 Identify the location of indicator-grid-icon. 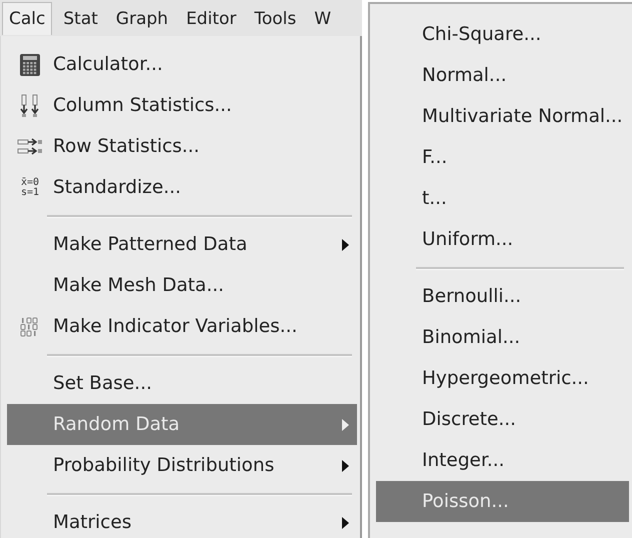
(30, 326).